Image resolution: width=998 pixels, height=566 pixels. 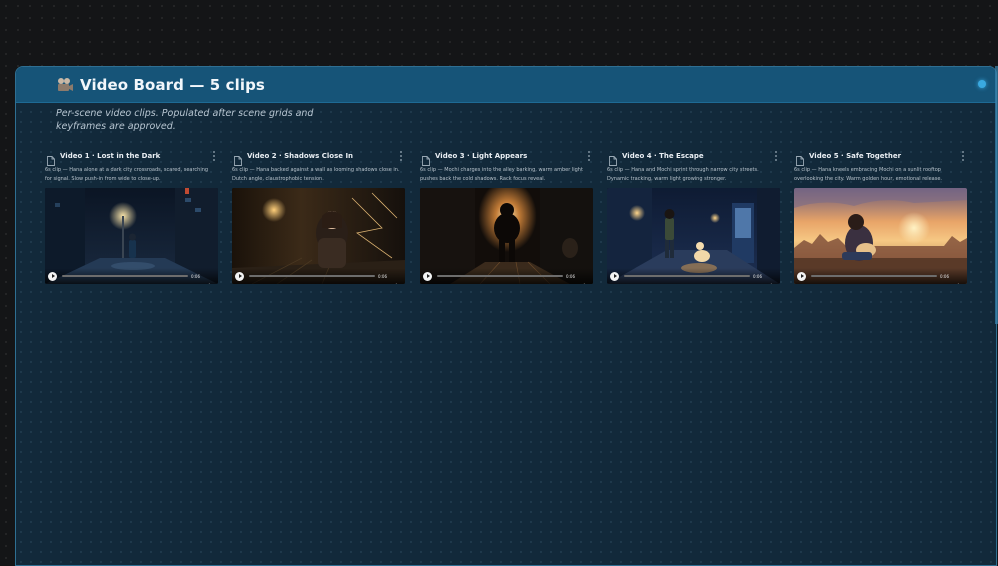 I want to click on board-header: Video Board — 5 clips, so click(x=506, y=85).